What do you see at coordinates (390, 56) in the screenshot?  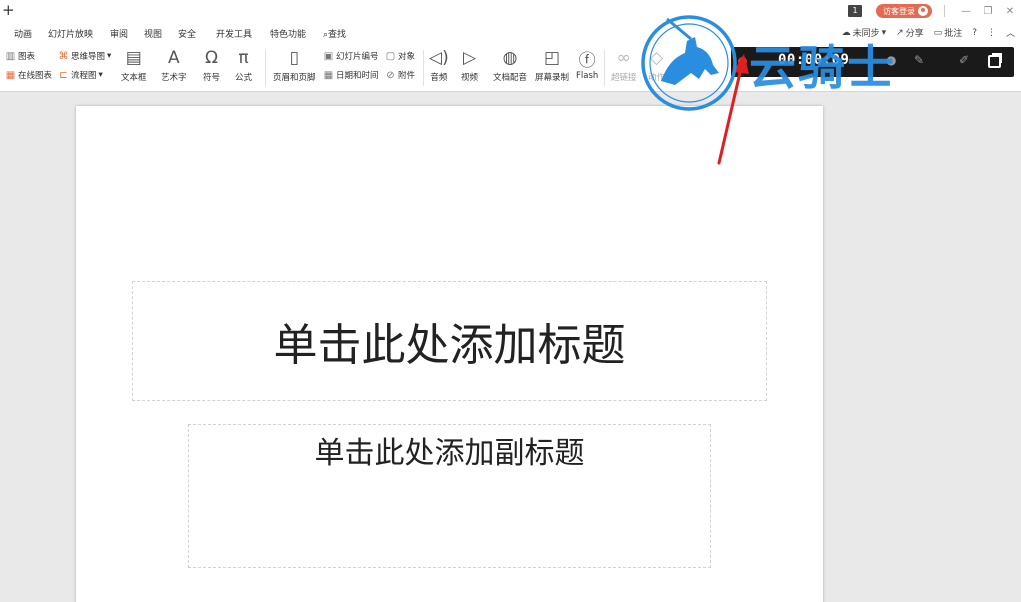 I see `object-icon: ▢` at bounding box center [390, 56].